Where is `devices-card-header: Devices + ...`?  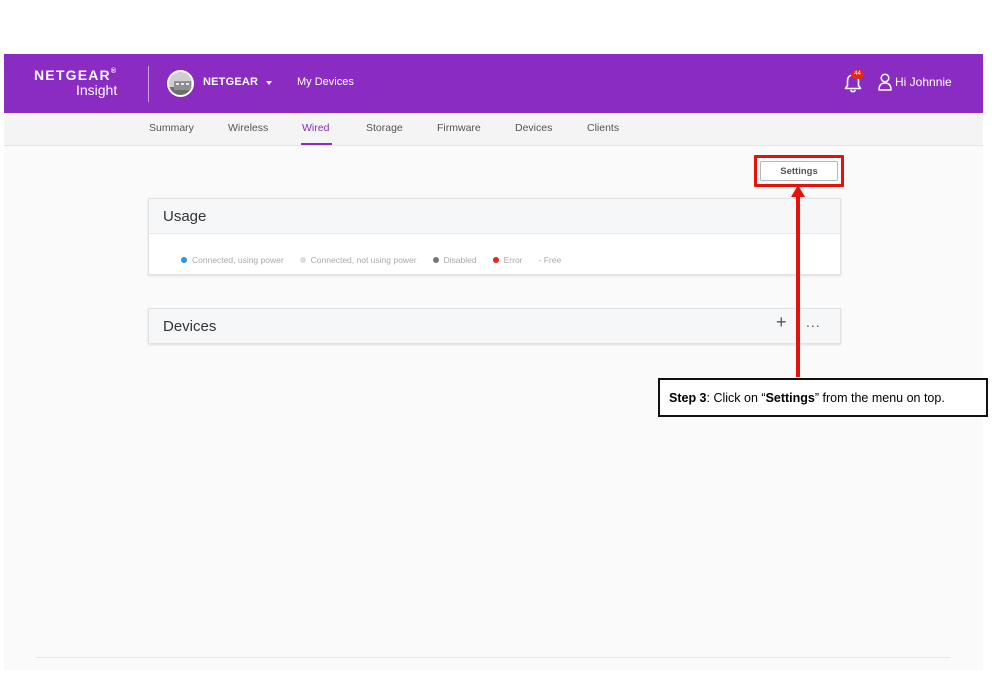
devices-card-header: Devices + ... is located at coordinates (494, 326).